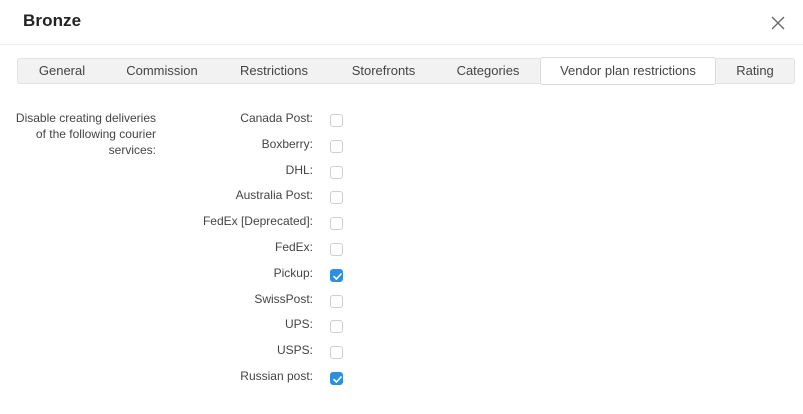 Image resolution: width=803 pixels, height=414 pixels. Describe the element at coordinates (628, 71) in the screenshot. I see `tab-vendor-plan-restrictions: Vendor plan restrictions` at that location.